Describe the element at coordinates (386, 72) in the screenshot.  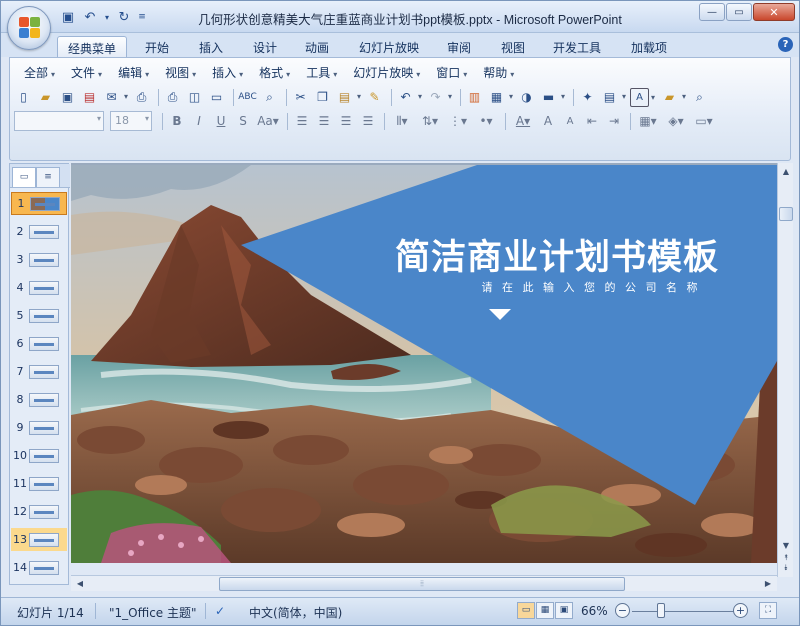
I see `menu-slideshow: 幻灯片放映 ▾` at that location.